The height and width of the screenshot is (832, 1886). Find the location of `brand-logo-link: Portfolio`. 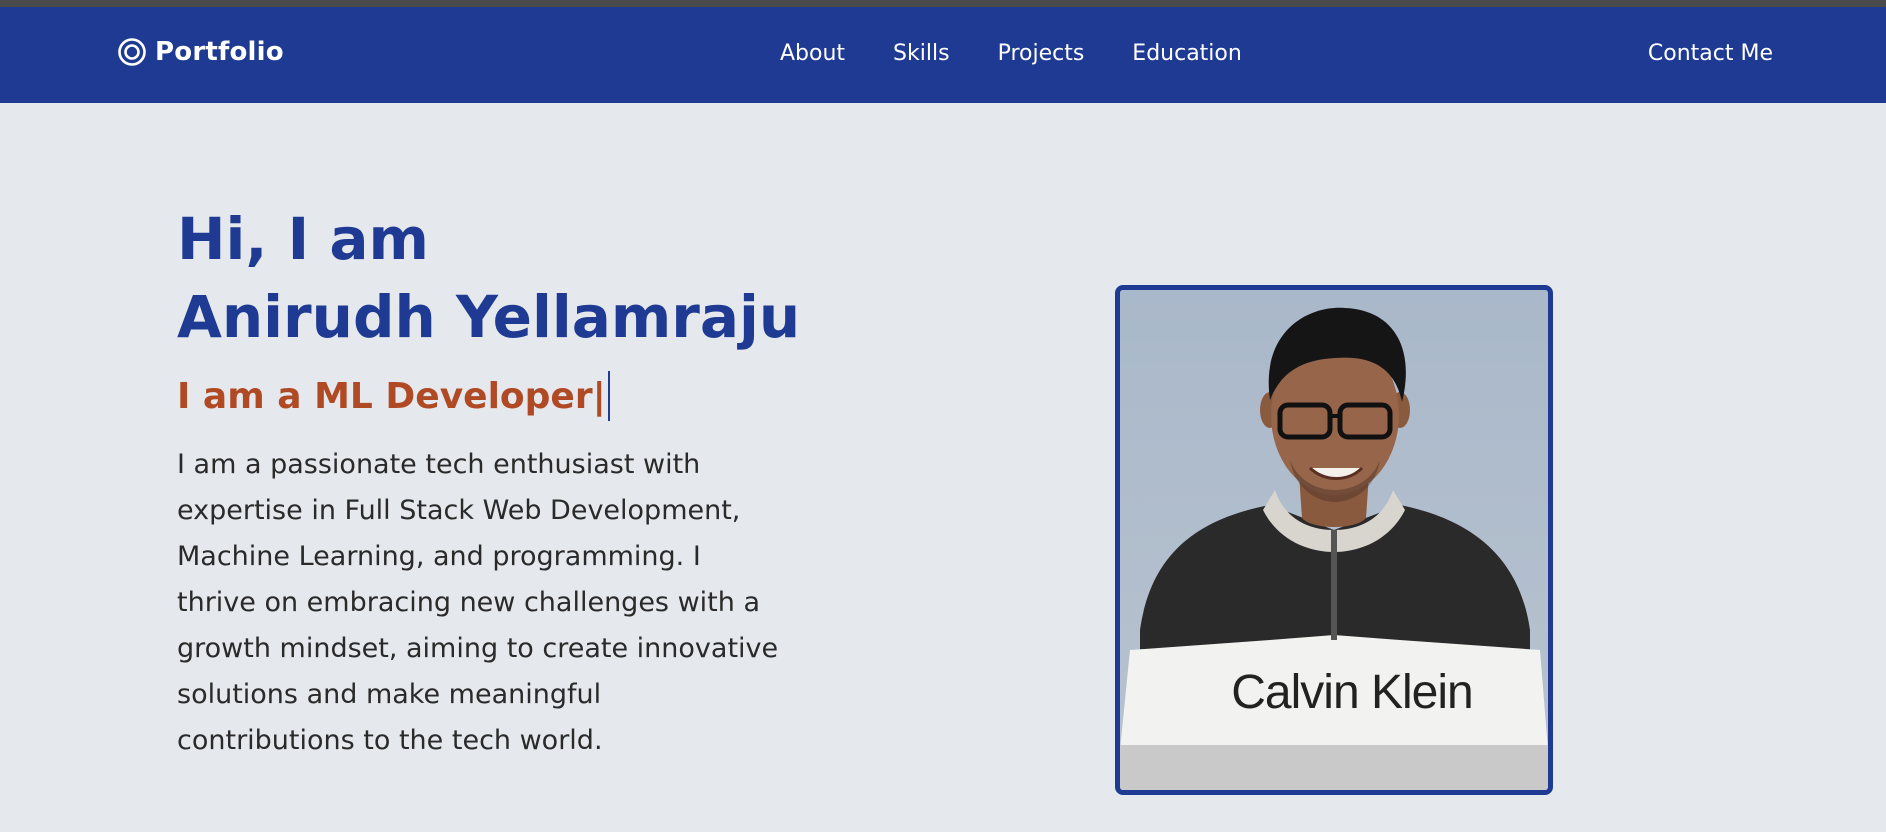

brand-logo-link: Portfolio is located at coordinates (200, 52).